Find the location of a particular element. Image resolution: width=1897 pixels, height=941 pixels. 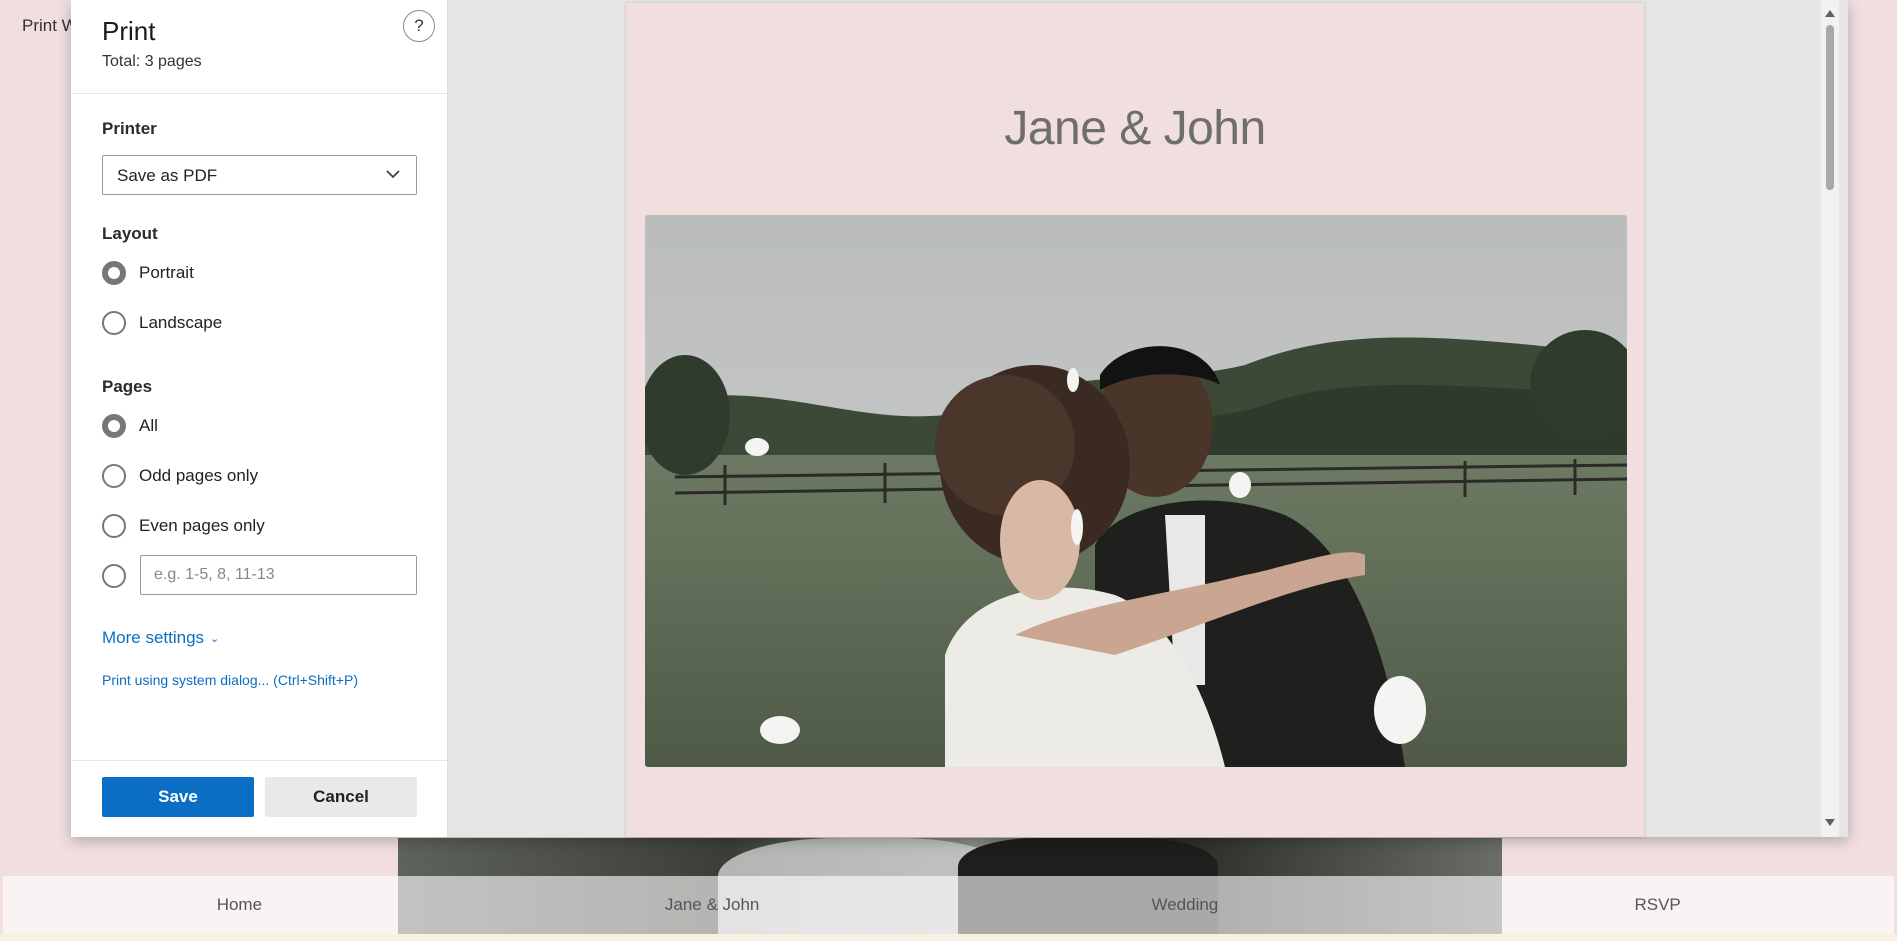

scroll-thumb is located at coordinates (1830, 107).